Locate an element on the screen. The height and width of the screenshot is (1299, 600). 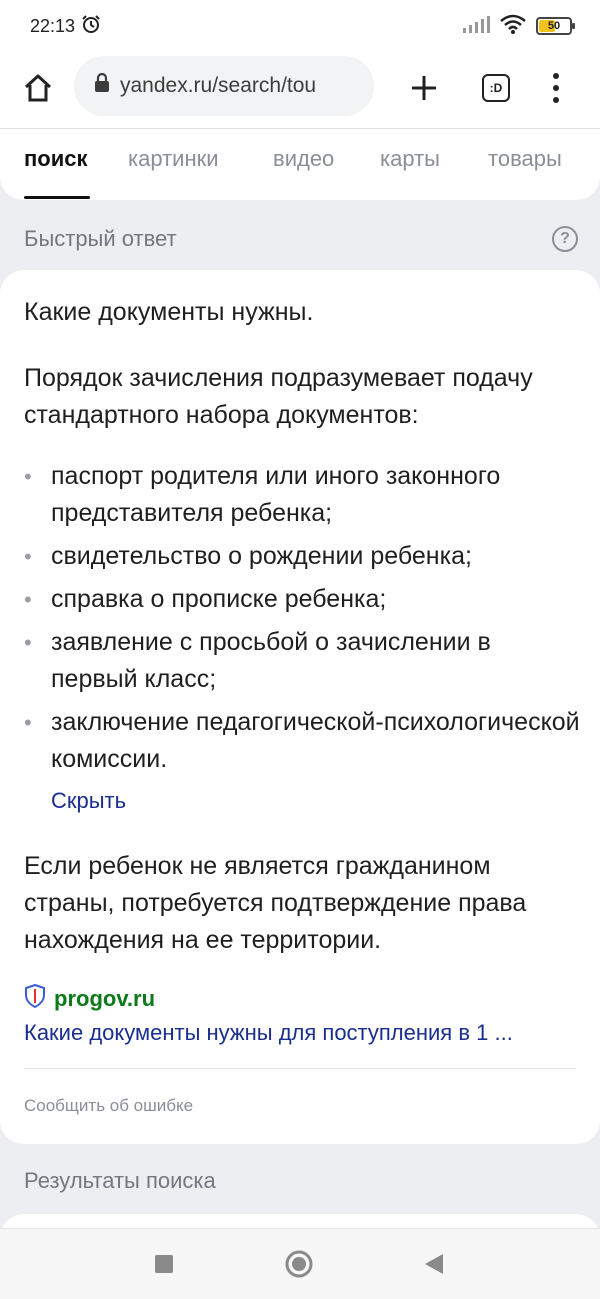
home-icon is located at coordinates (38, 88).